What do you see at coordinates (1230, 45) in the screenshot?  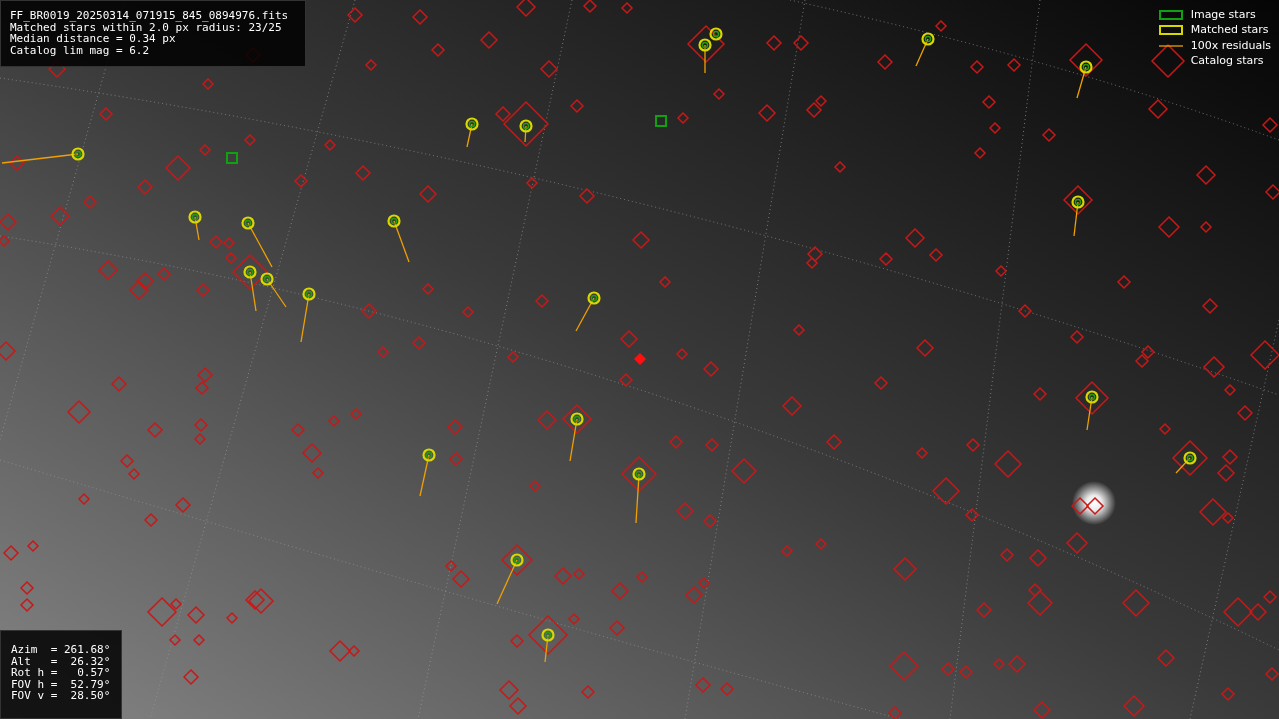 I see `legend-label: 100x residuals` at bounding box center [1230, 45].